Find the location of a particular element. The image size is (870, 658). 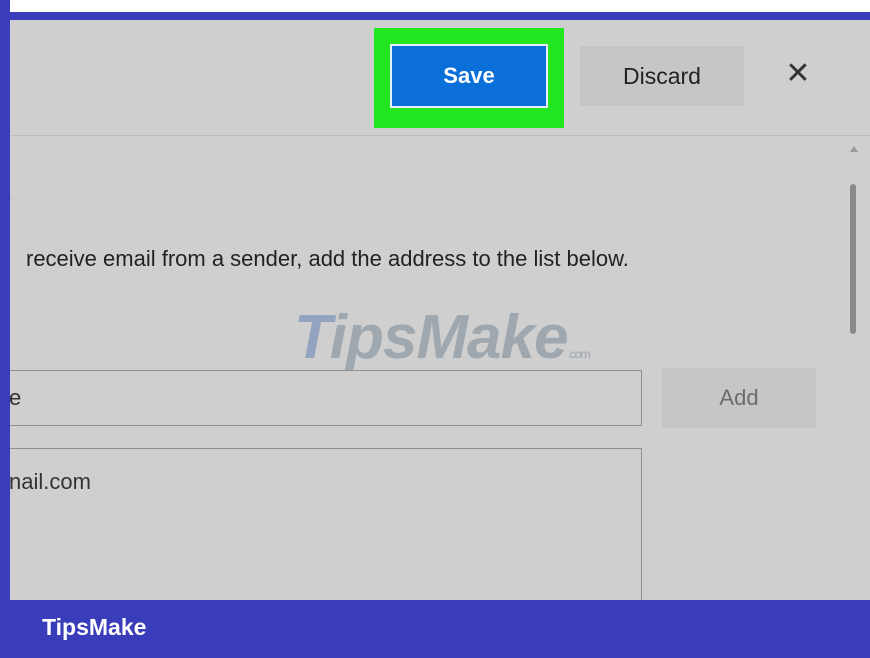

sender-address-input: e is located at coordinates (326, 398).